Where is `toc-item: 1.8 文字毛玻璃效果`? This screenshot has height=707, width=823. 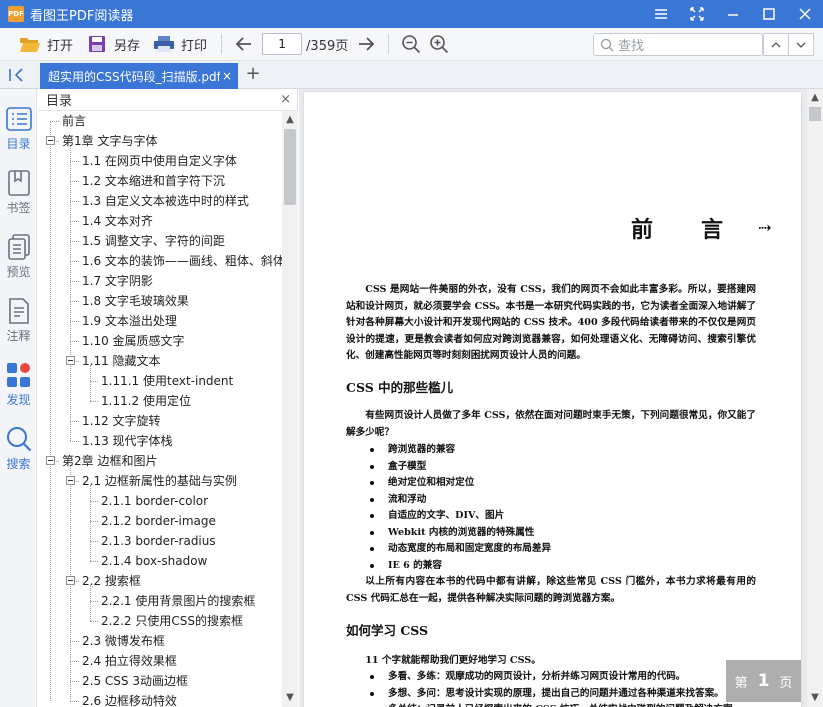 toc-item: 1.8 文字毛玻璃效果 is located at coordinates (135, 301).